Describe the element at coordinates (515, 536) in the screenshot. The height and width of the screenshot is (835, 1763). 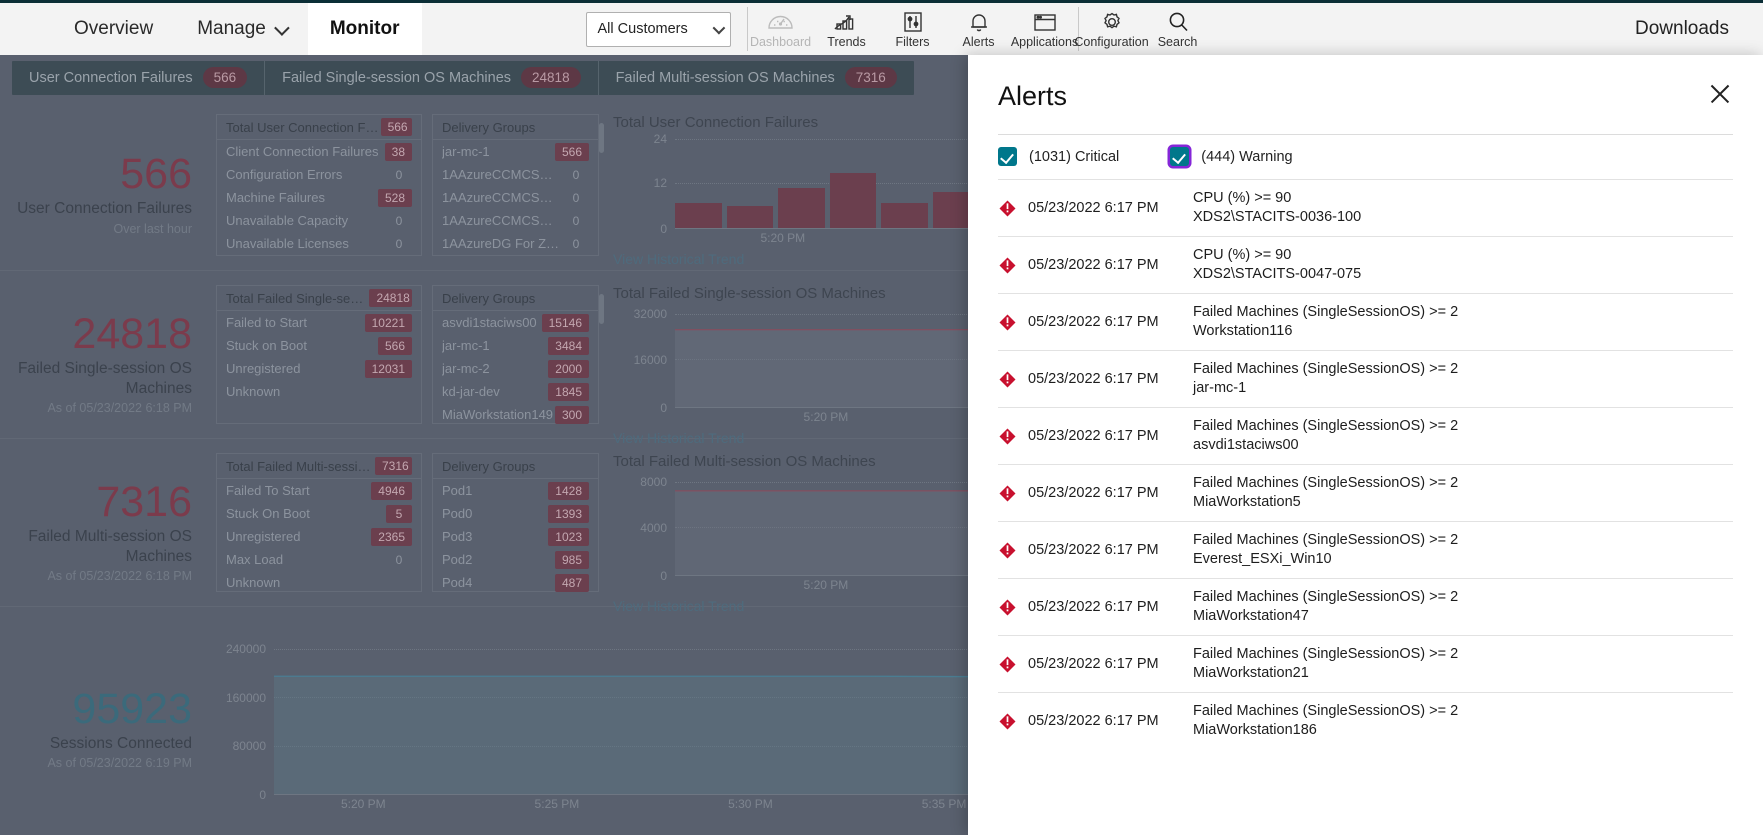
I see `delivery-group-row: Pod3 1023` at that location.